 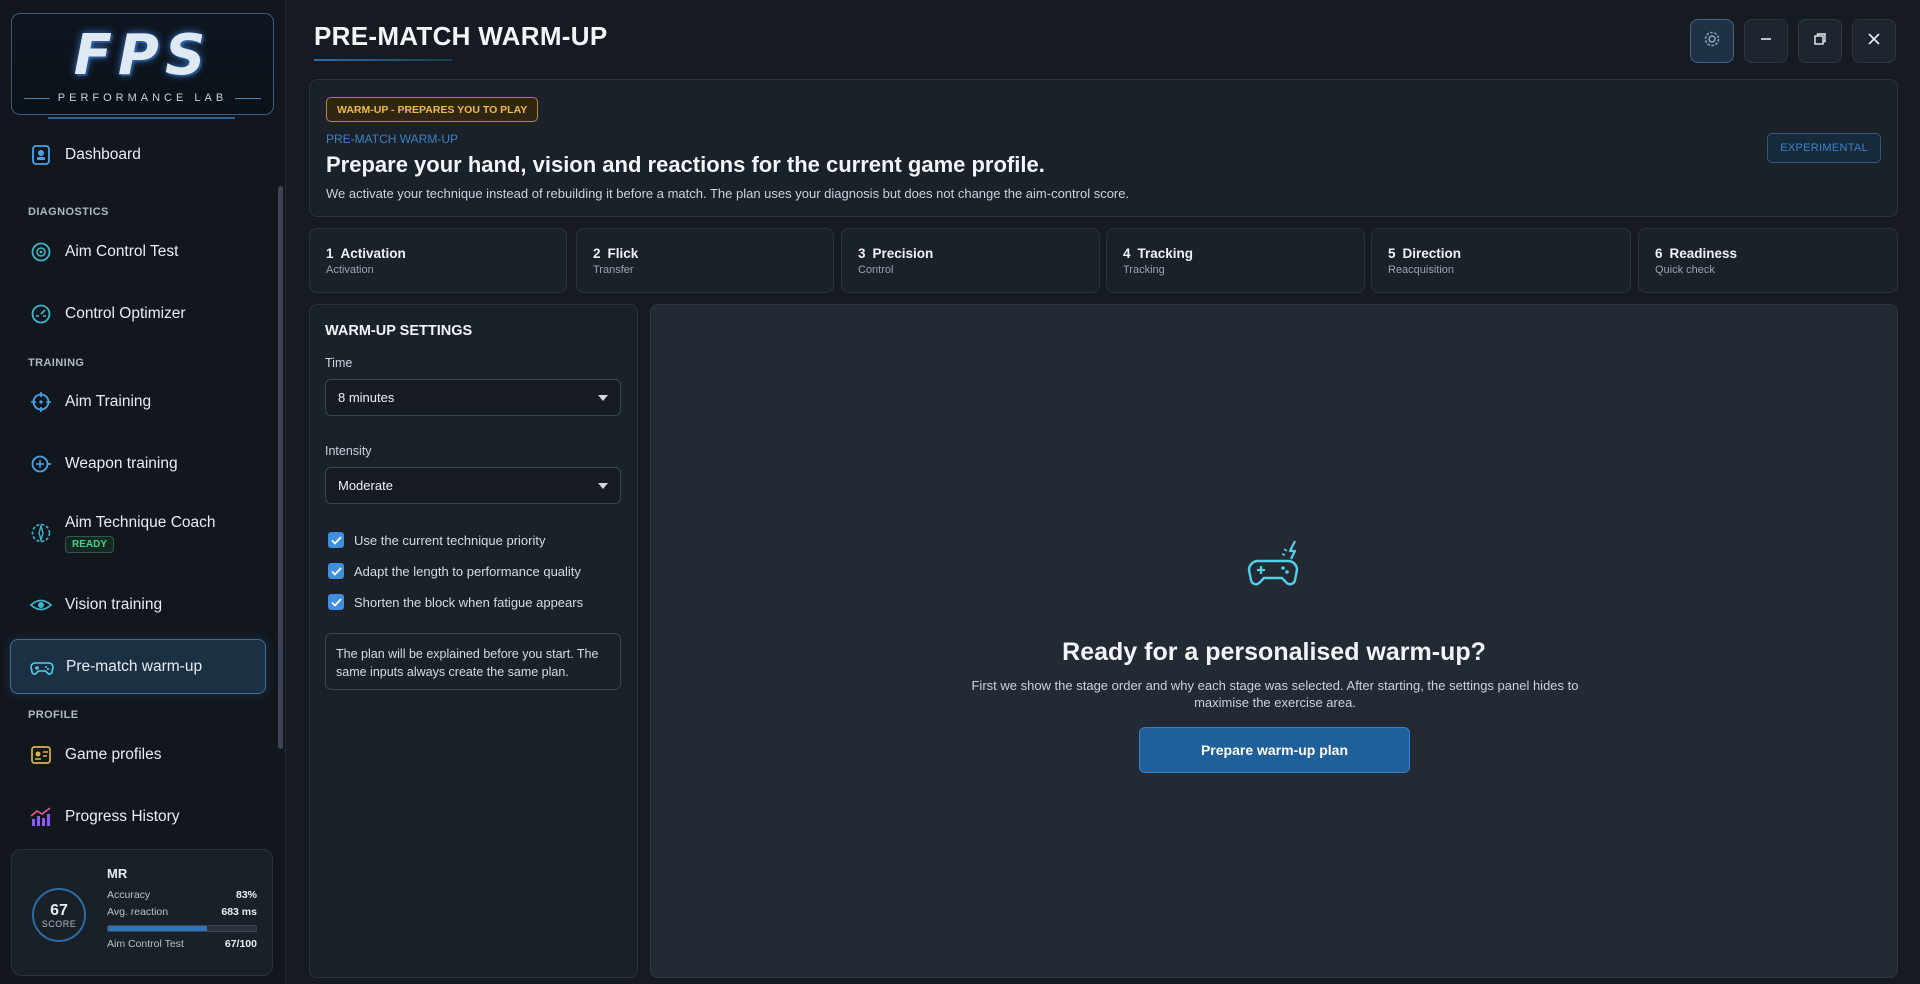 What do you see at coordinates (41, 817) in the screenshot?
I see `chart-trend-icon` at bounding box center [41, 817].